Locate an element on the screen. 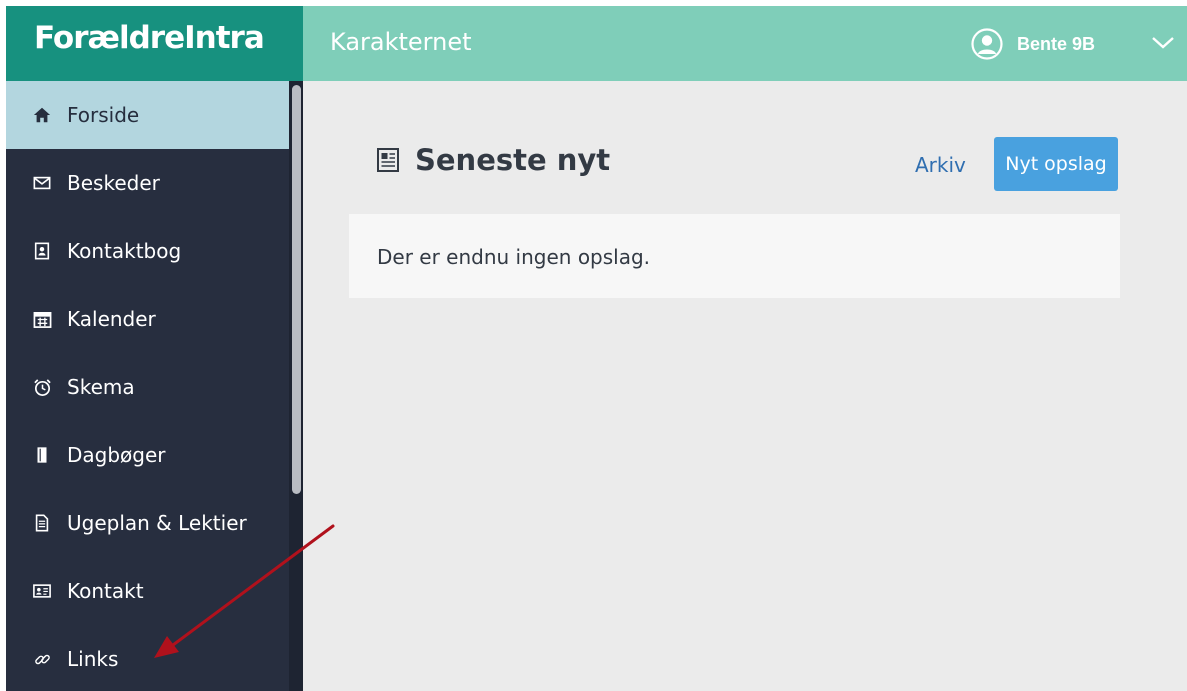  sidebar-item-label: Forside is located at coordinates (103, 115).